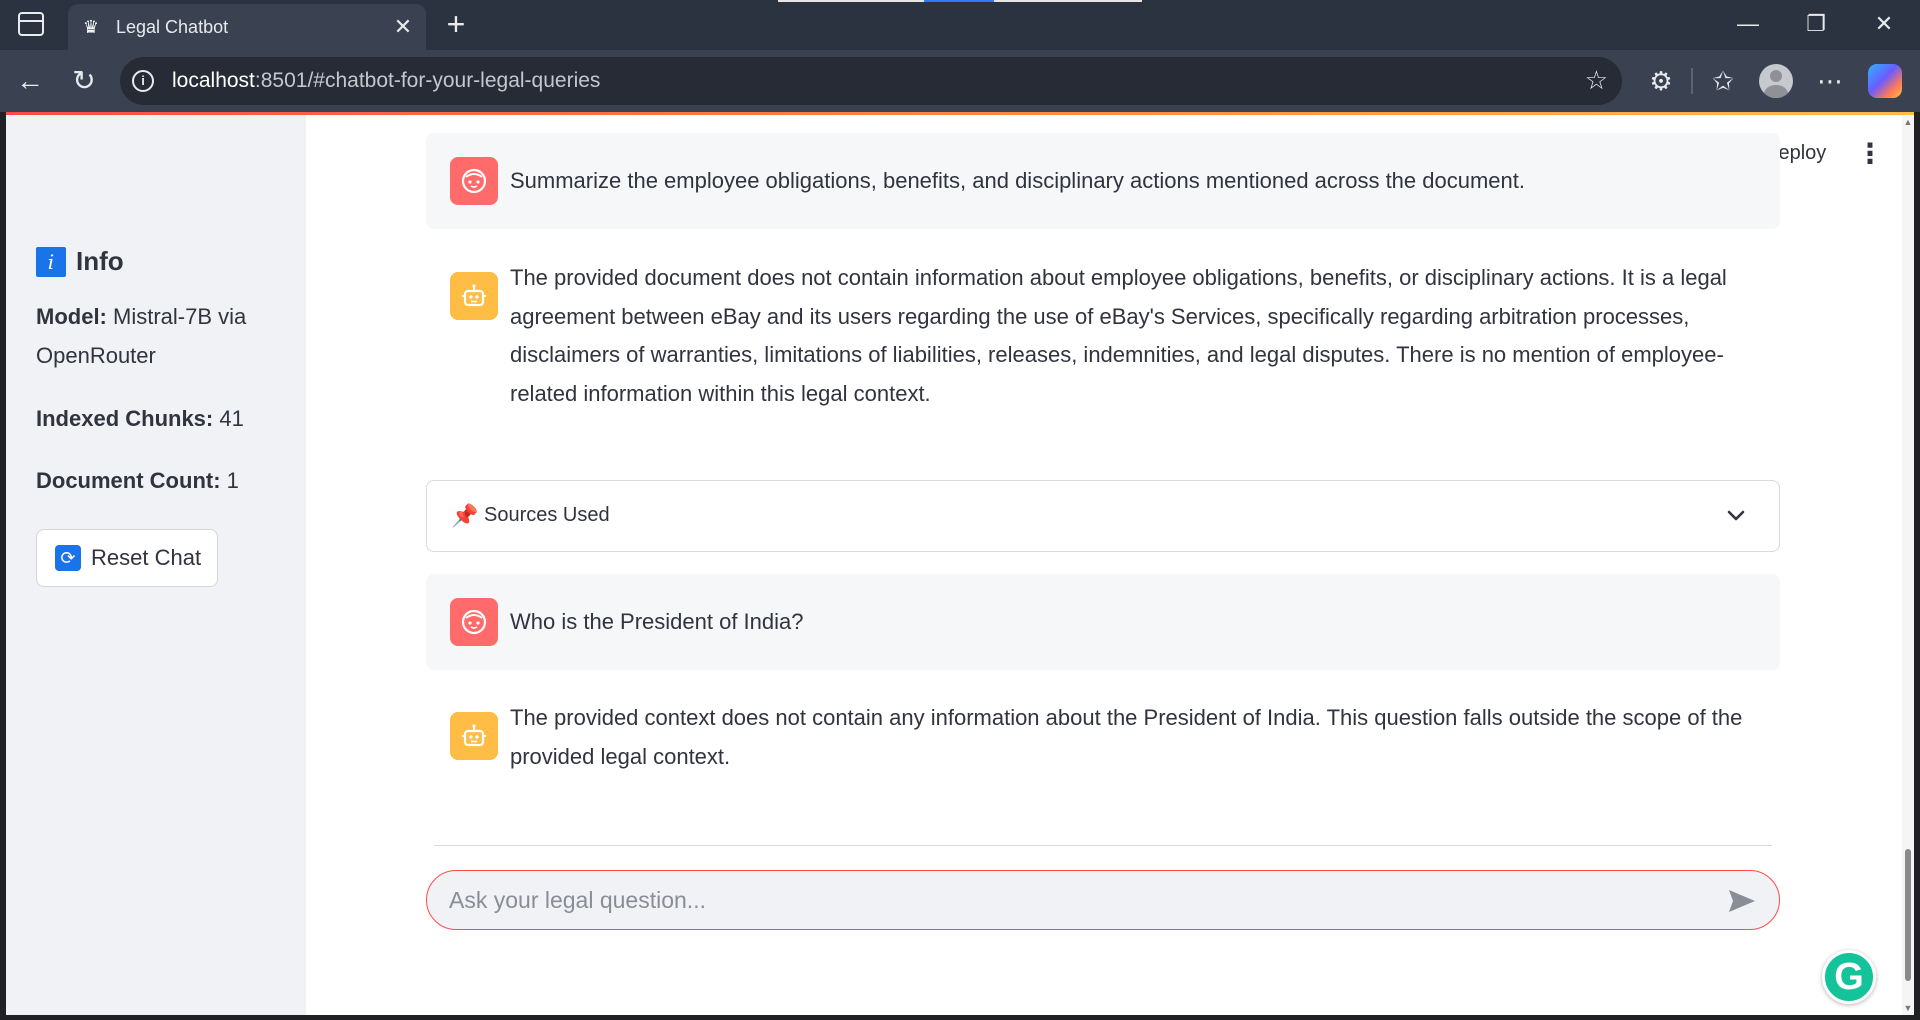 The image size is (1920, 1020). What do you see at coordinates (456, 24) in the screenshot?
I see `new-tab-button: +` at bounding box center [456, 24].